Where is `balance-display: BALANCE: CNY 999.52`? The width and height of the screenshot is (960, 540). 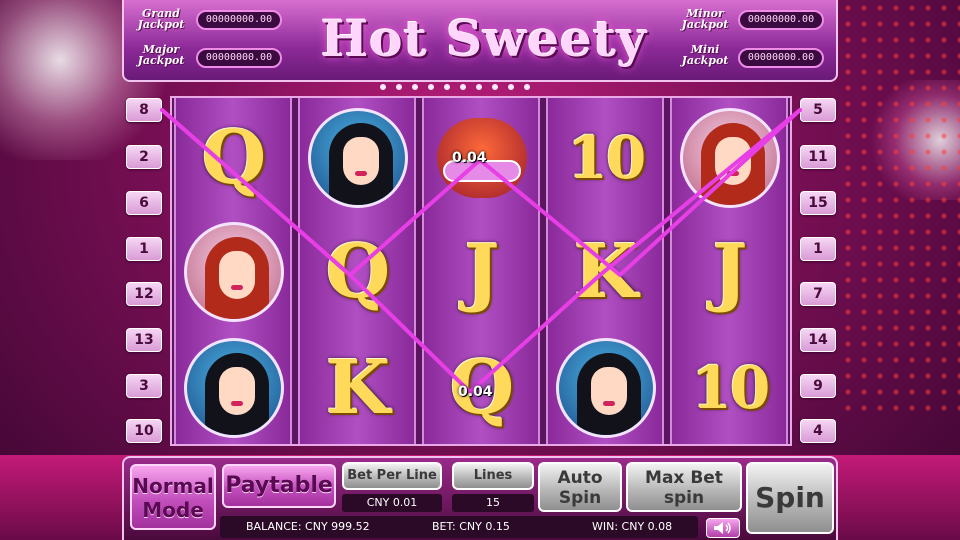
balance-display: BALANCE: CNY 999.52 is located at coordinates (308, 526).